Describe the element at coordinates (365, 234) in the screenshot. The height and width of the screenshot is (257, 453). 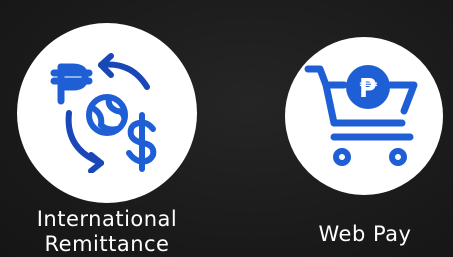
I see `web-pay-label: Web Pay` at that location.